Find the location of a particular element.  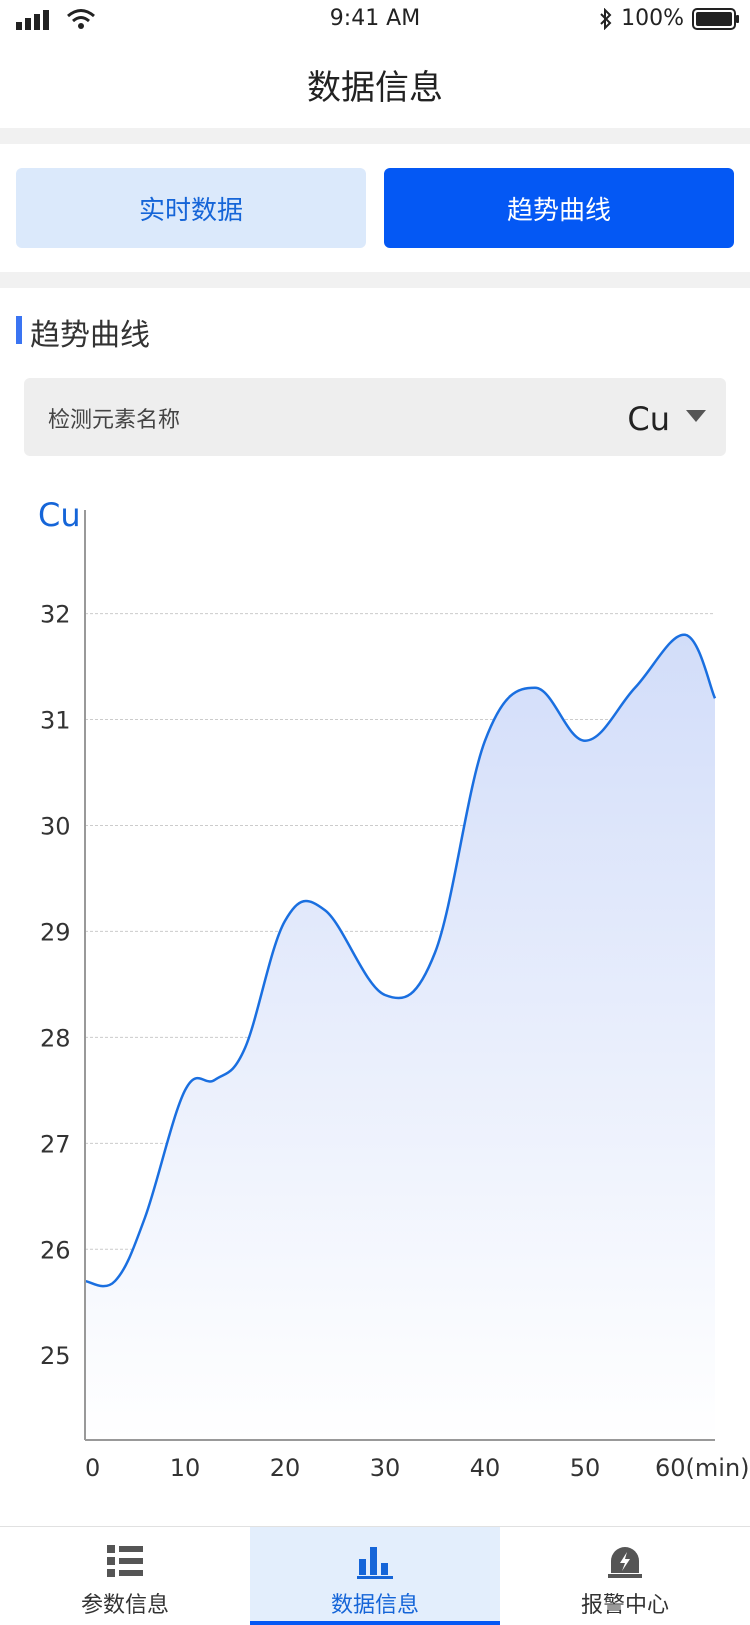

x-tick-label: 10 is located at coordinates (185, 1467).